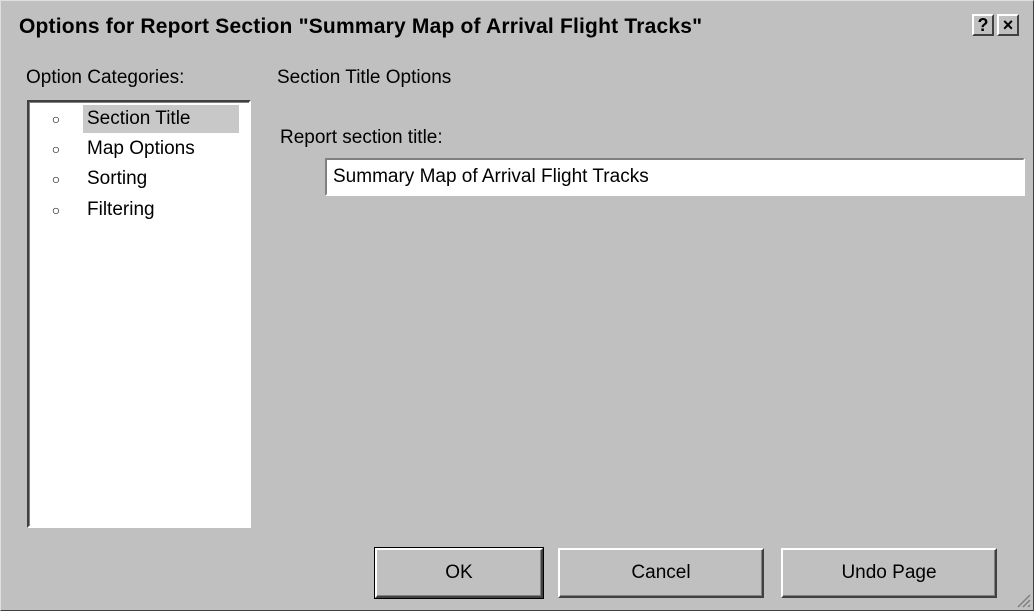 The height and width of the screenshot is (611, 1034). What do you see at coordinates (117, 178) in the screenshot?
I see `category-item-label: Sorting` at bounding box center [117, 178].